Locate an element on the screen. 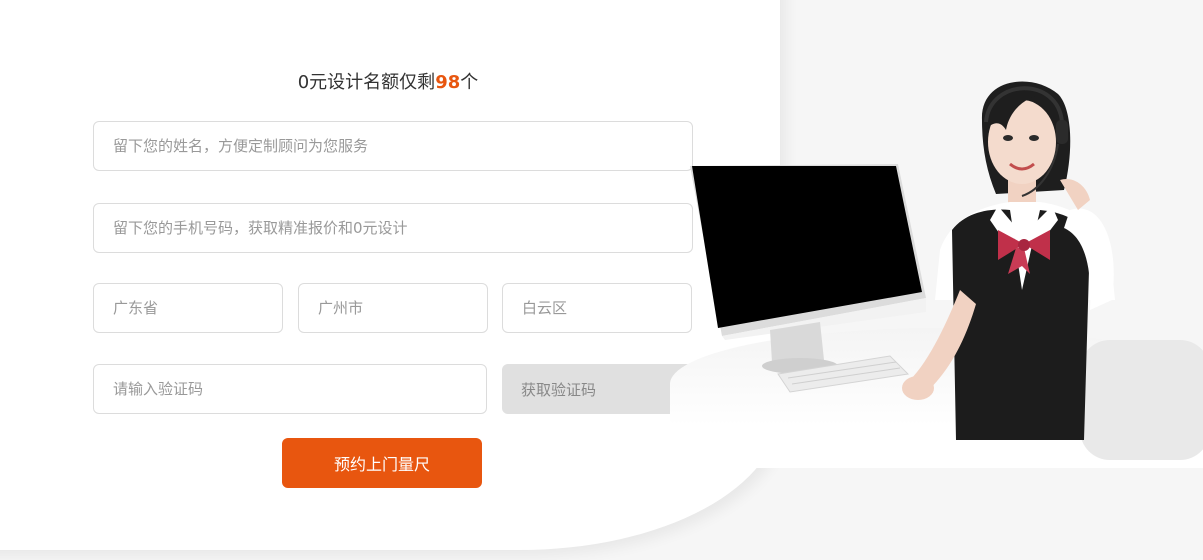 The width and height of the screenshot is (1203, 560). city-select: 广州市 is located at coordinates (393, 308).